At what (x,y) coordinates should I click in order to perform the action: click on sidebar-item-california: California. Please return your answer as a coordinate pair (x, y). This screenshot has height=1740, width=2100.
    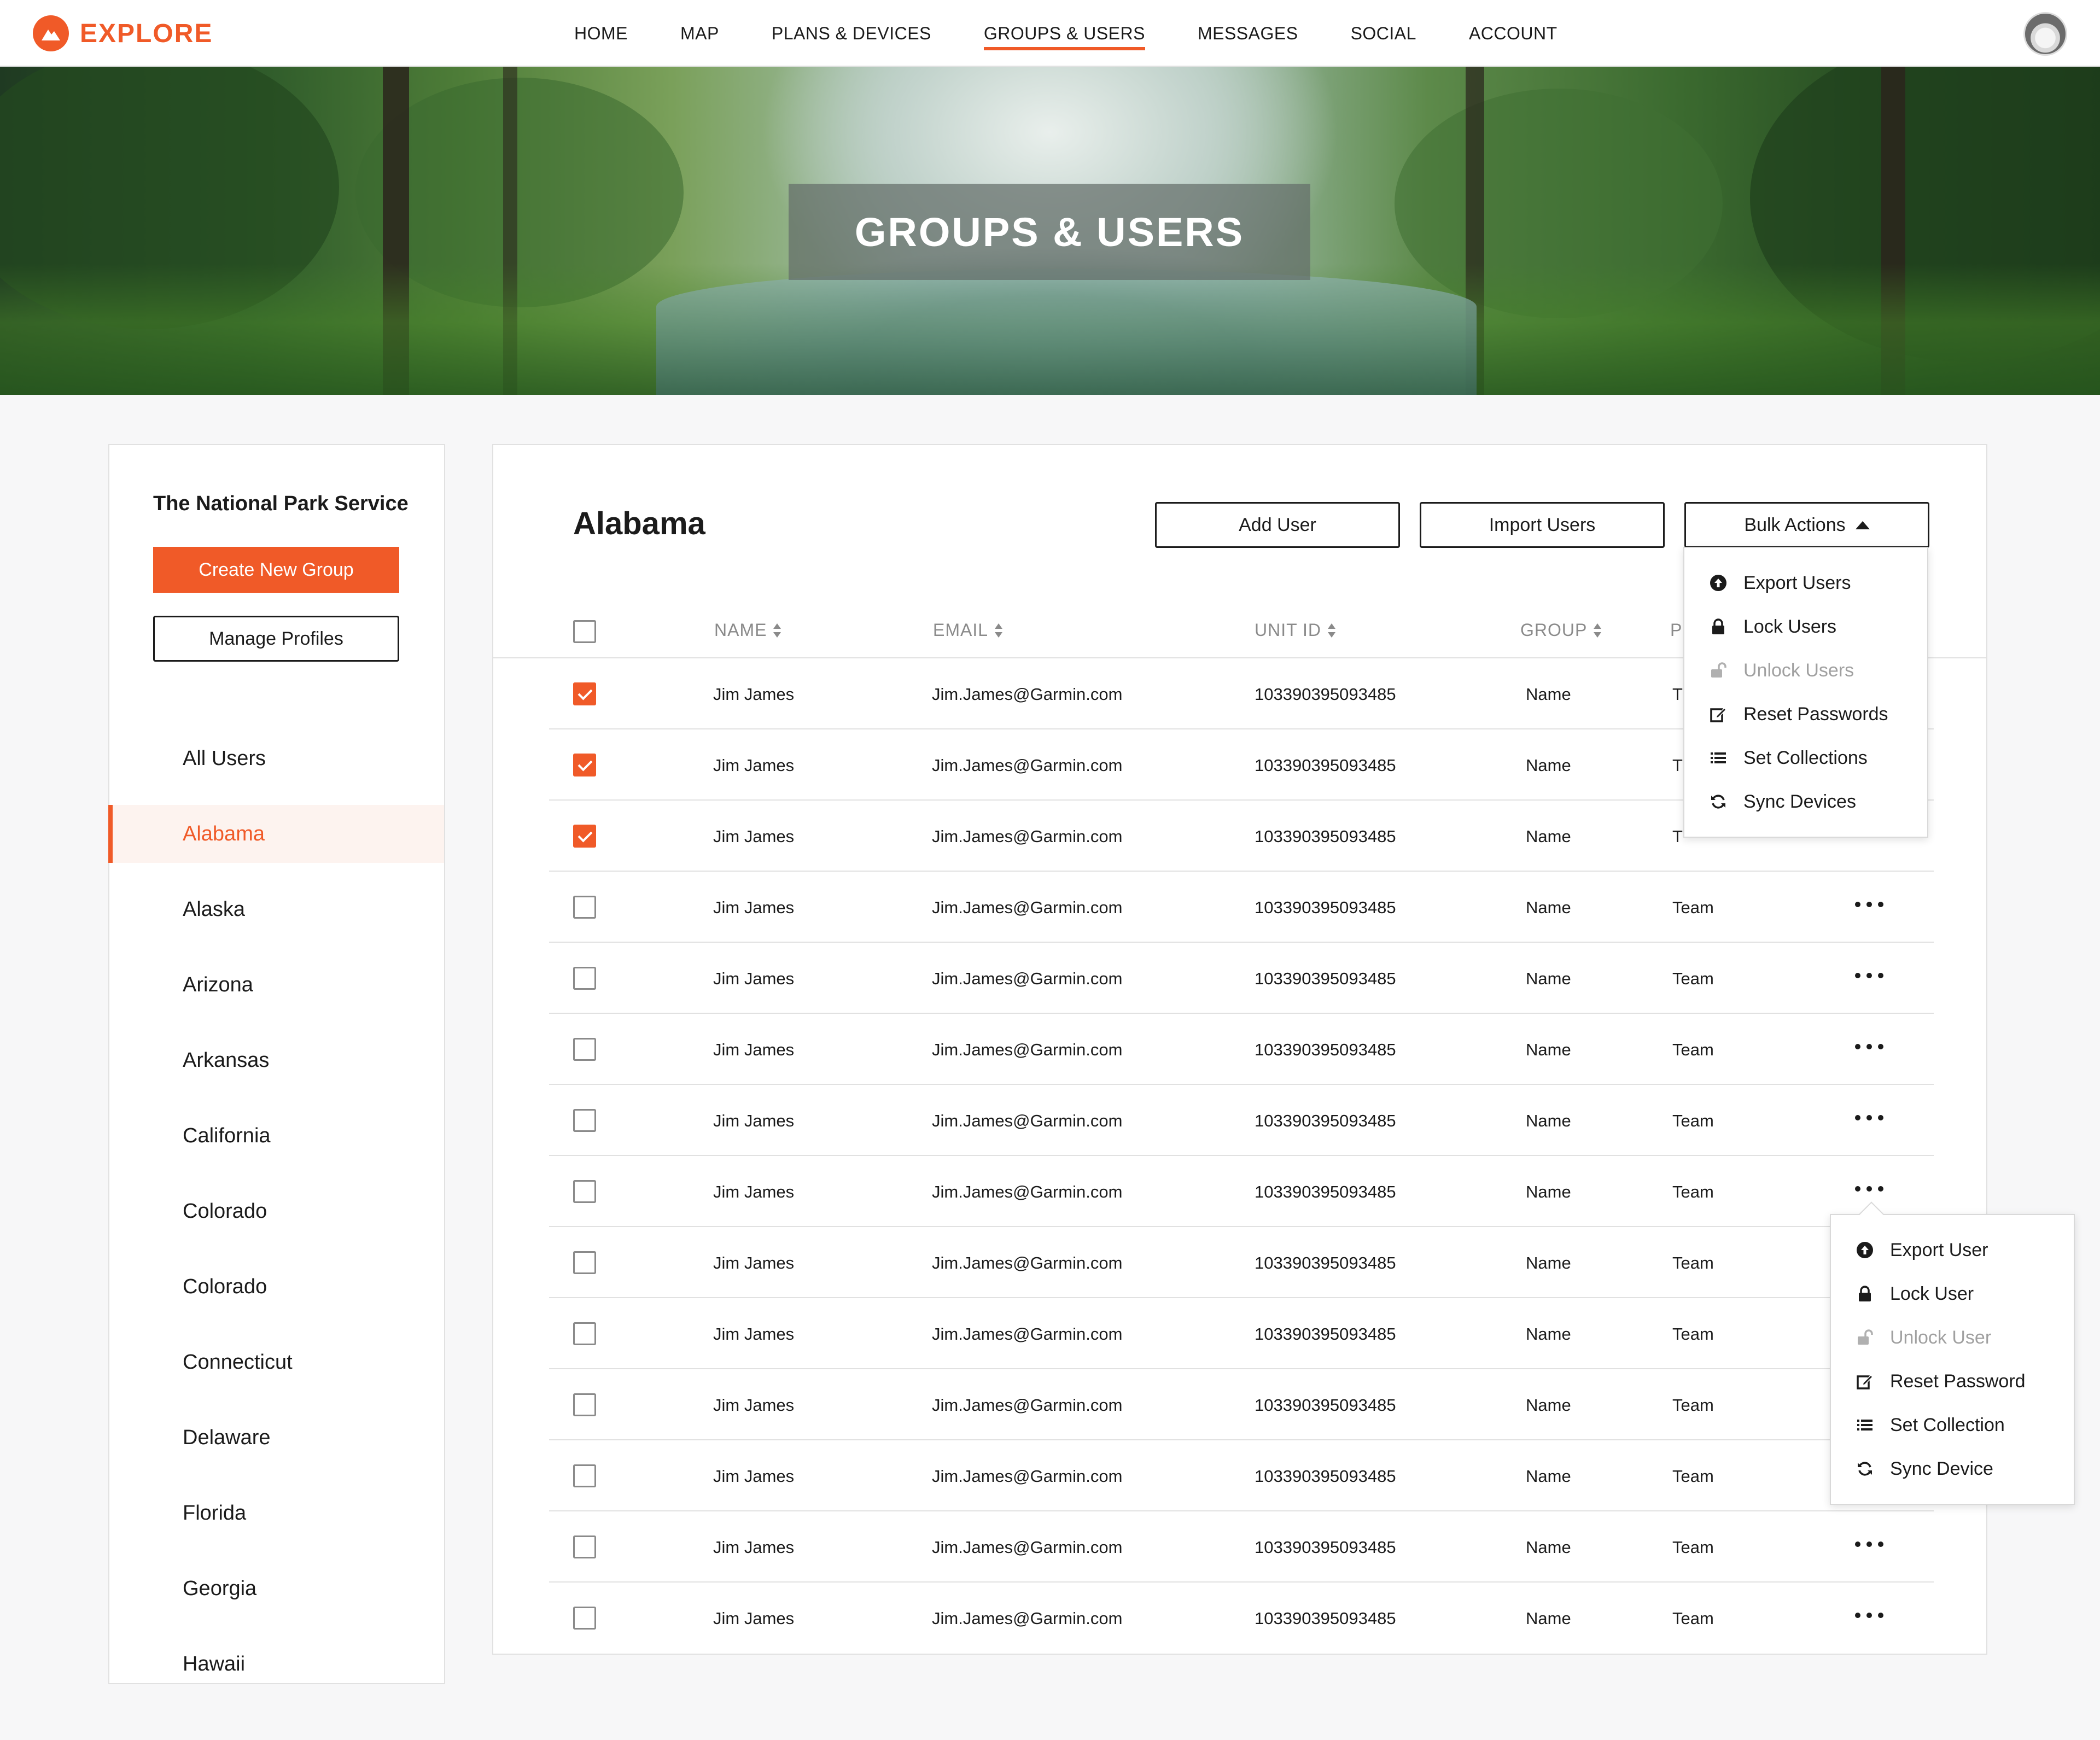
    Looking at the image, I should click on (276, 1136).